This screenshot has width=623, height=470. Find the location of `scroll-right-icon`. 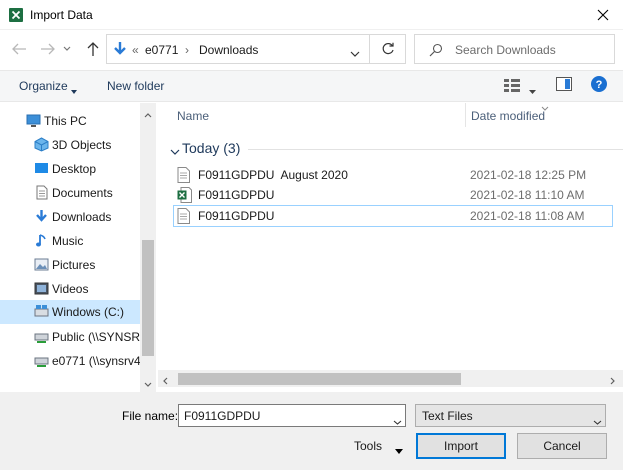

scroll-right-icon is located at coordinates (612, 381).